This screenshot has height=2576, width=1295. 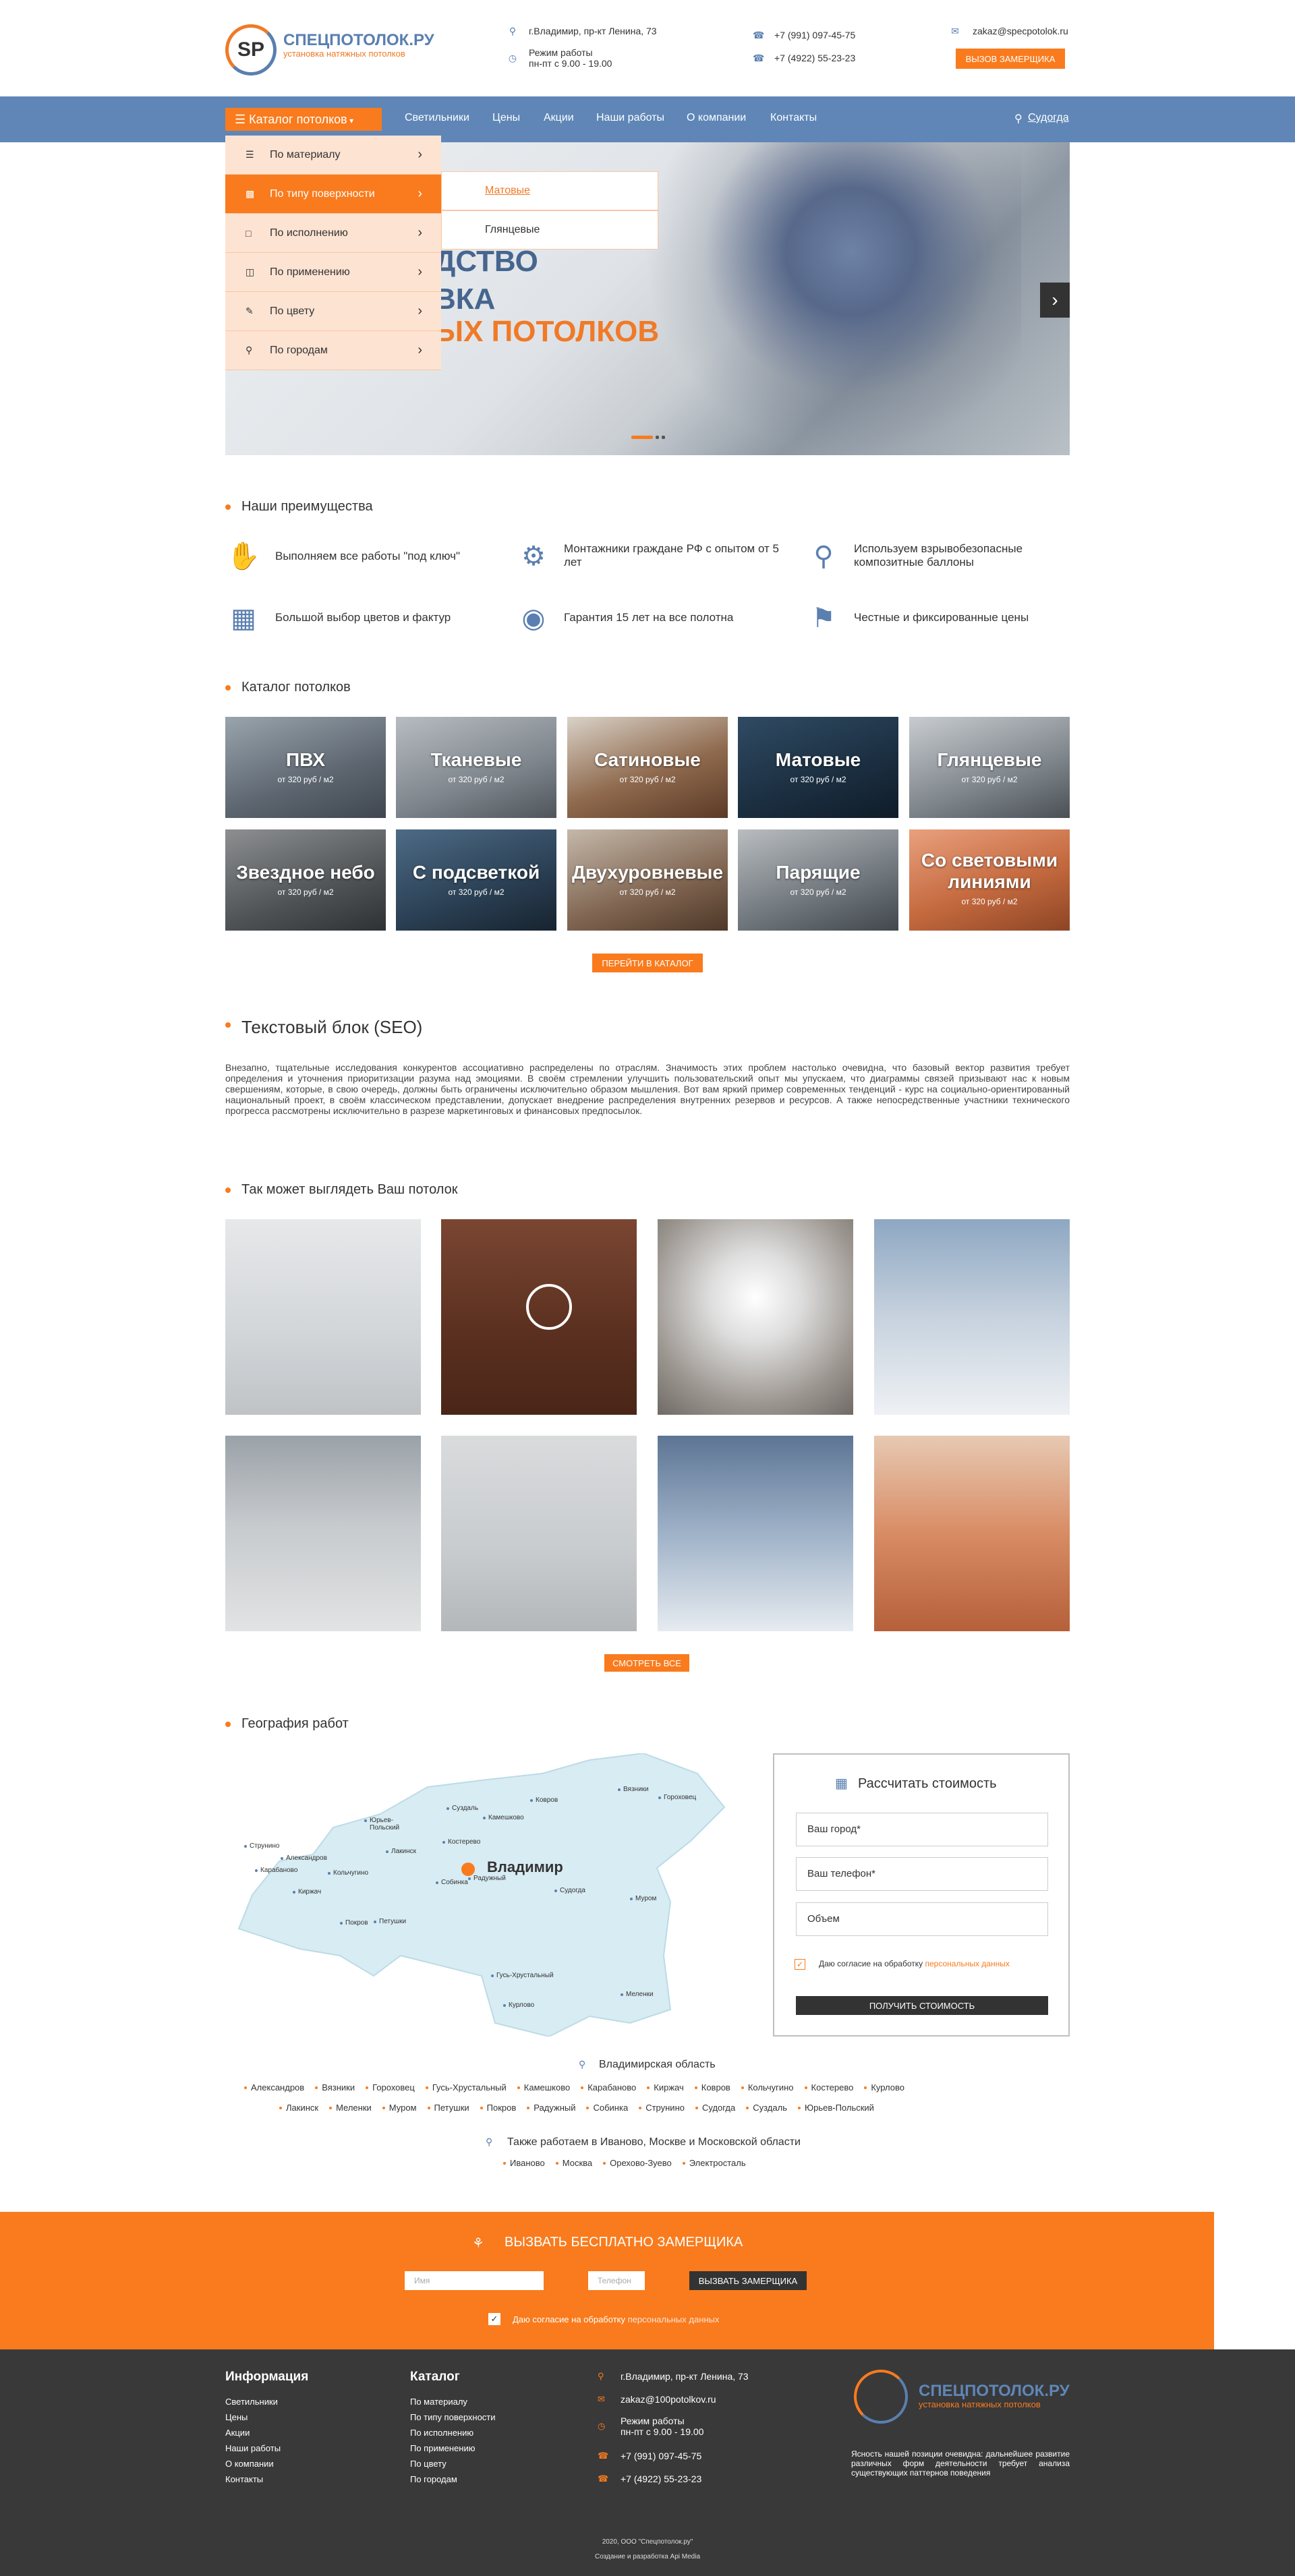 I want to click on submenu-item-matte: Матовые, so click(x=549, y=190).